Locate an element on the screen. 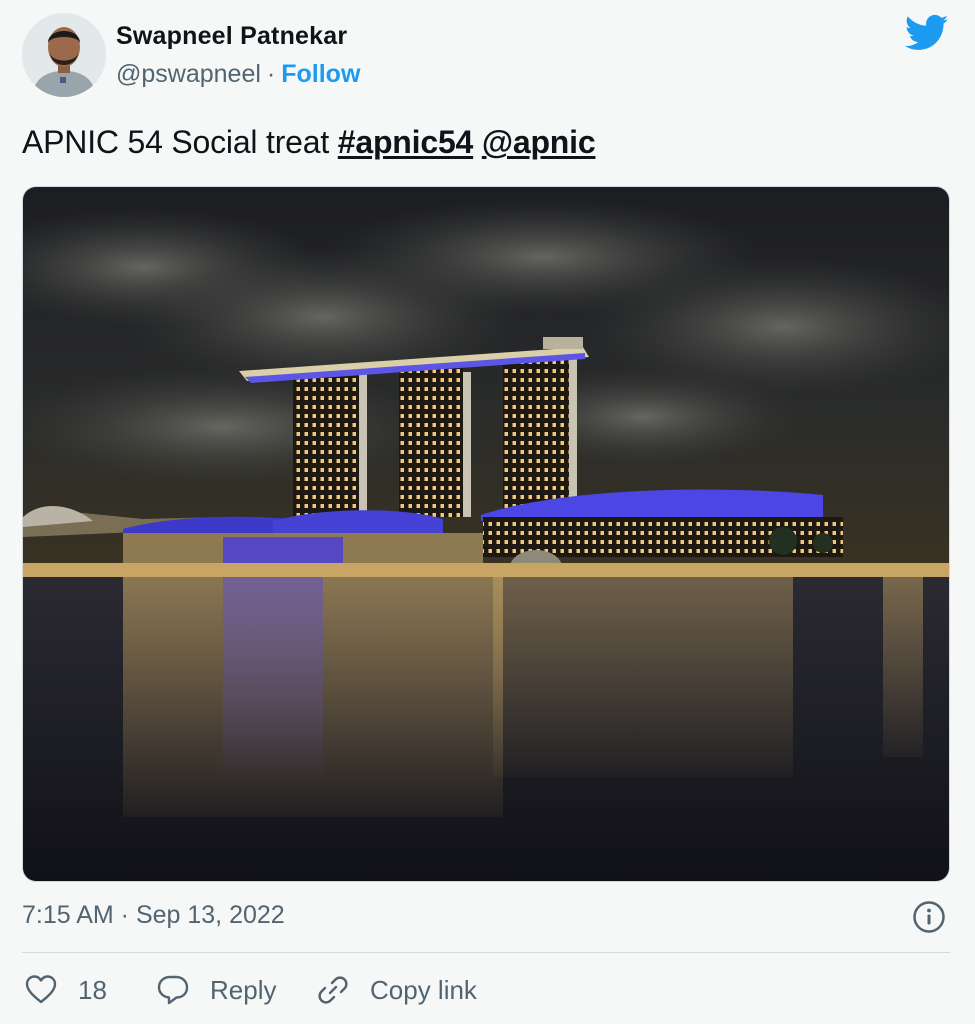  like-count: 18 is located at coordinates (92, 989).